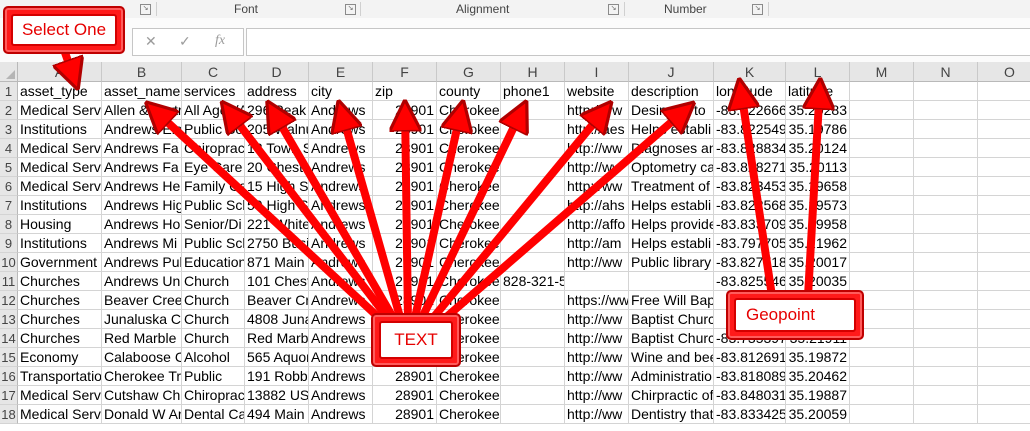  What do you see at coordinates (671, 262) in the screenshot?
I see `cell-j10: Public library` at bounding box center [671, 262].